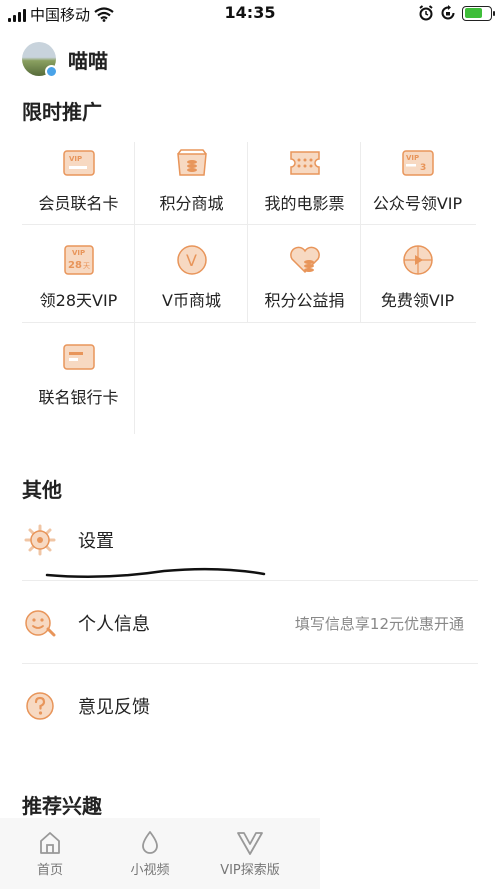 The image size is (500, 889). I want to click on bottom-tab-bar: 首页 小视频 VIP探索版, so click(160, 853).